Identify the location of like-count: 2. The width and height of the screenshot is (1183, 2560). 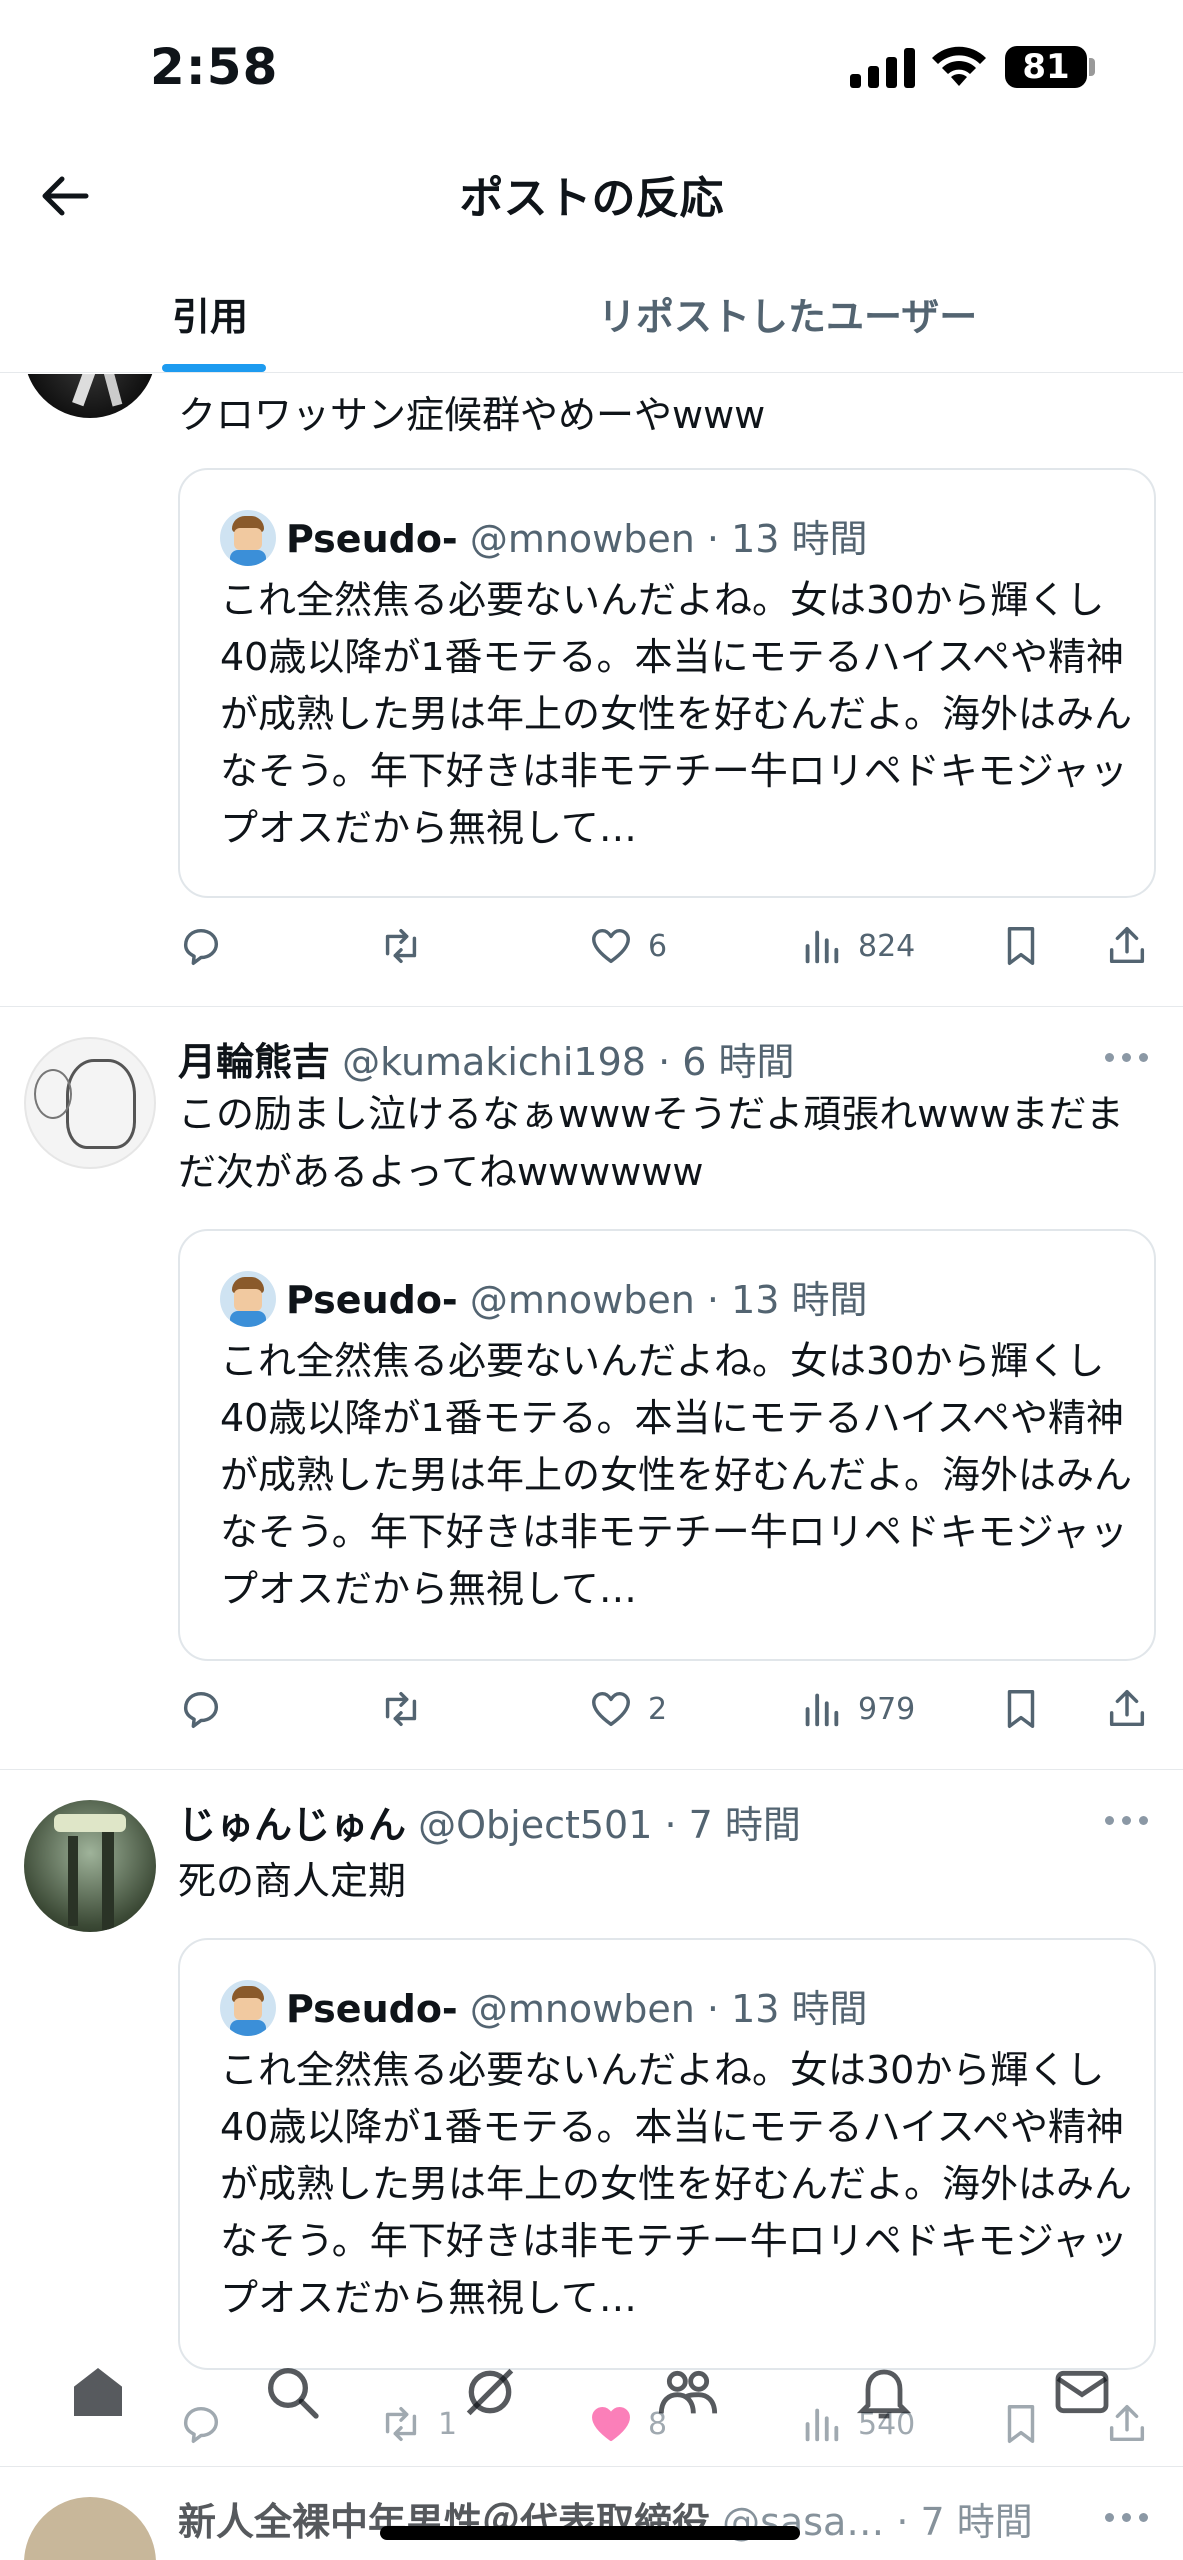
(658, 1709).